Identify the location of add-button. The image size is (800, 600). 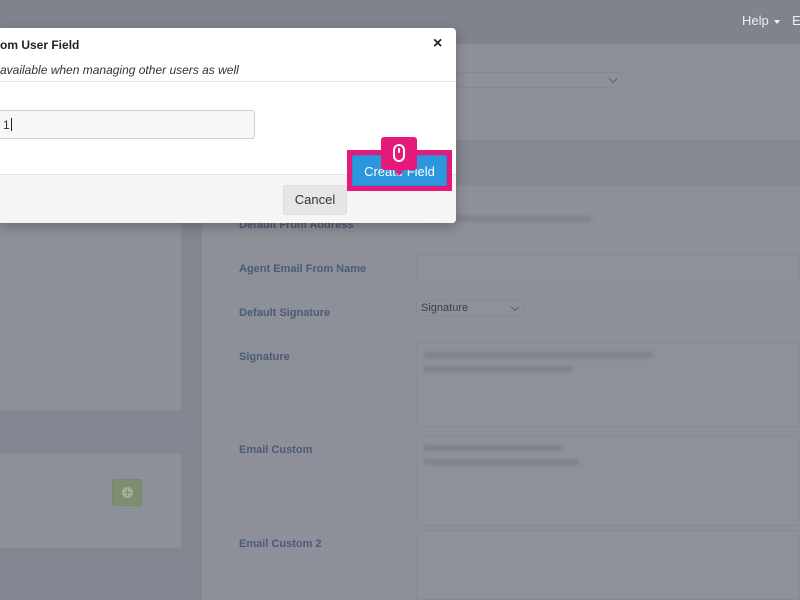
(127, 492).